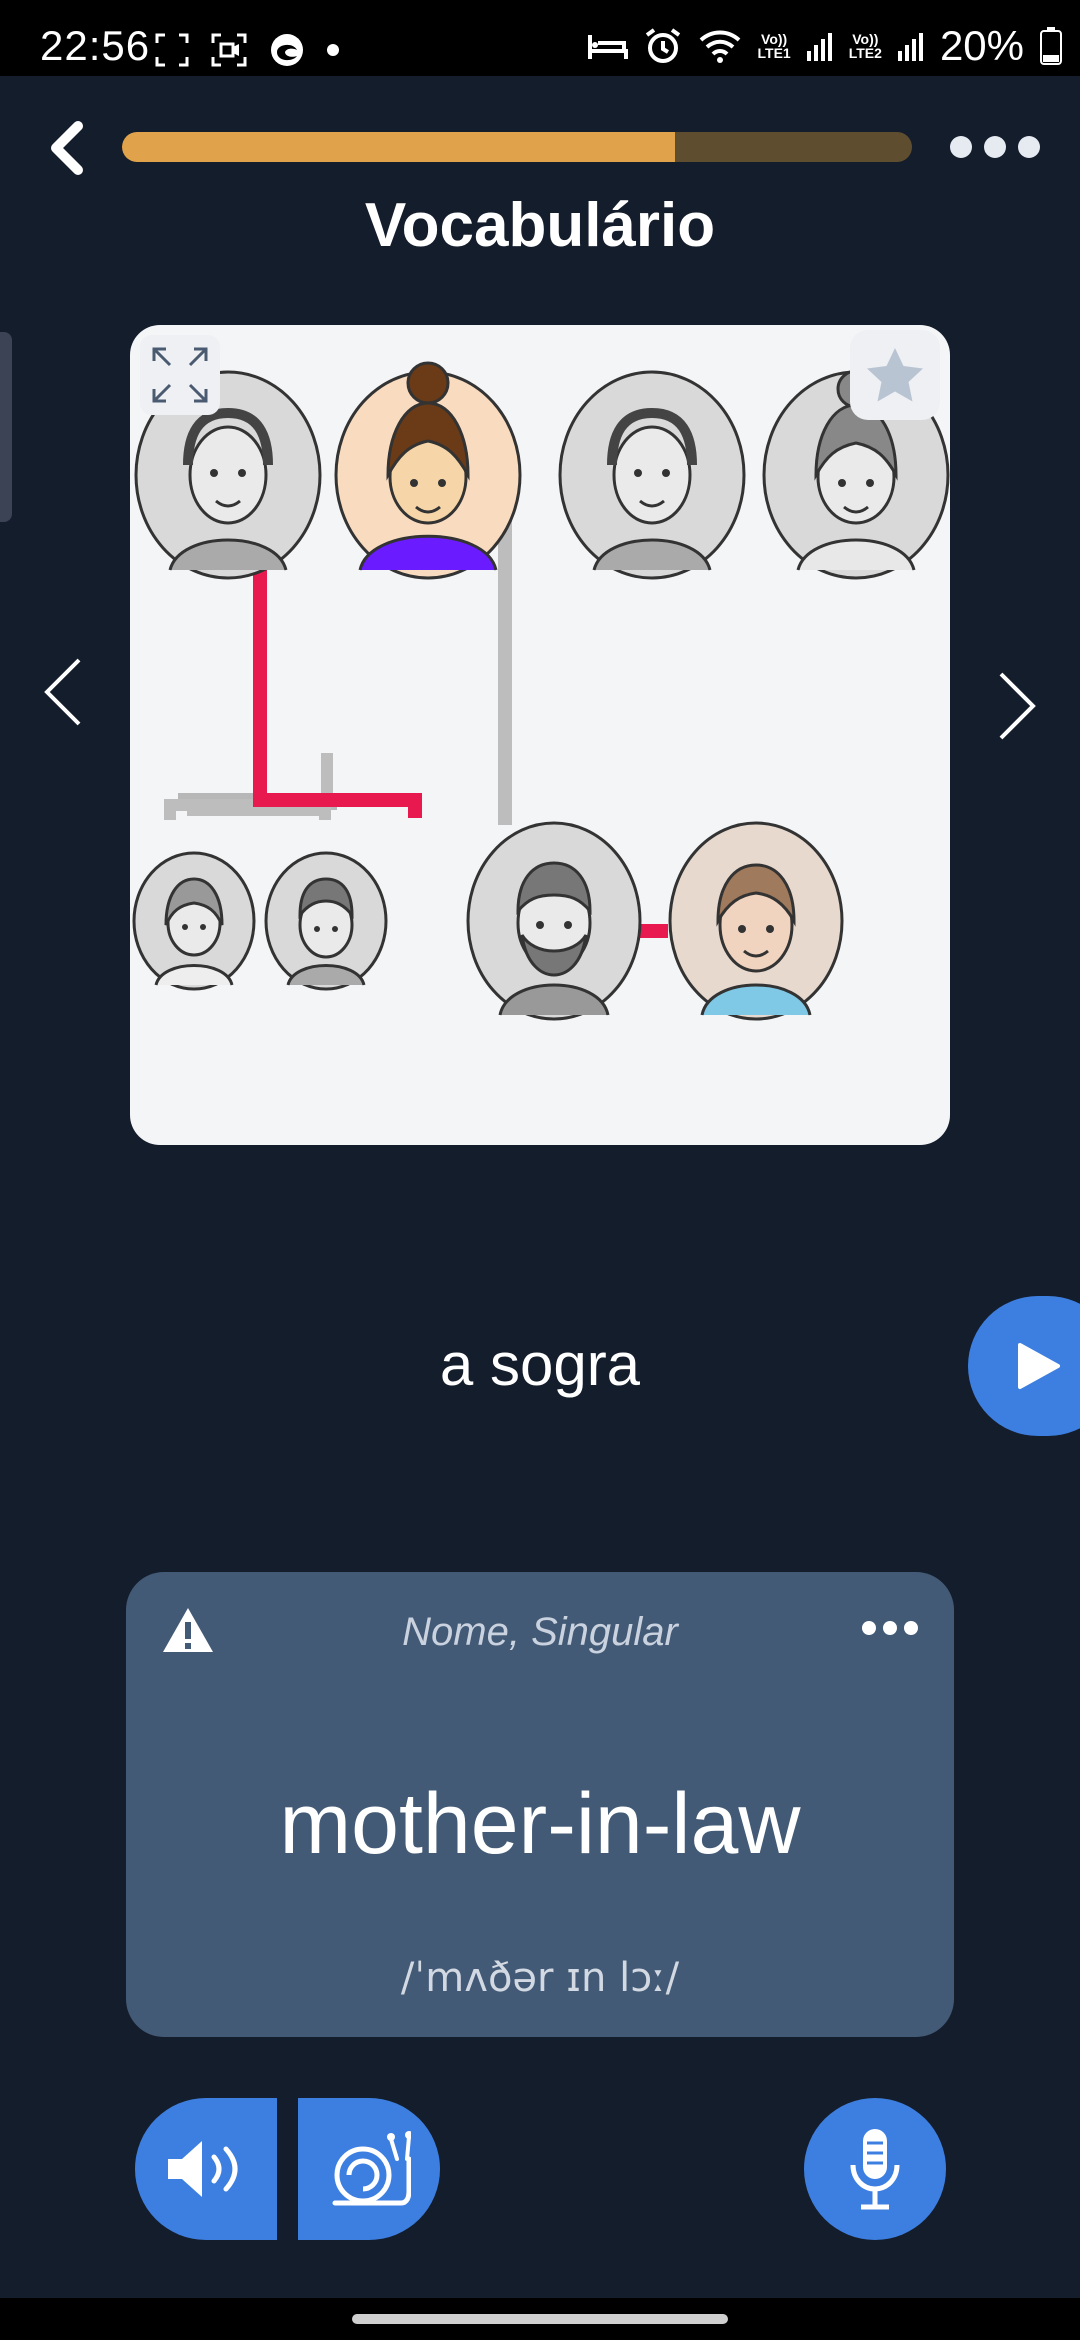 The height and width of the screenshot is (2340, 1080). I want to click on more-options-button, so click(995, 147).